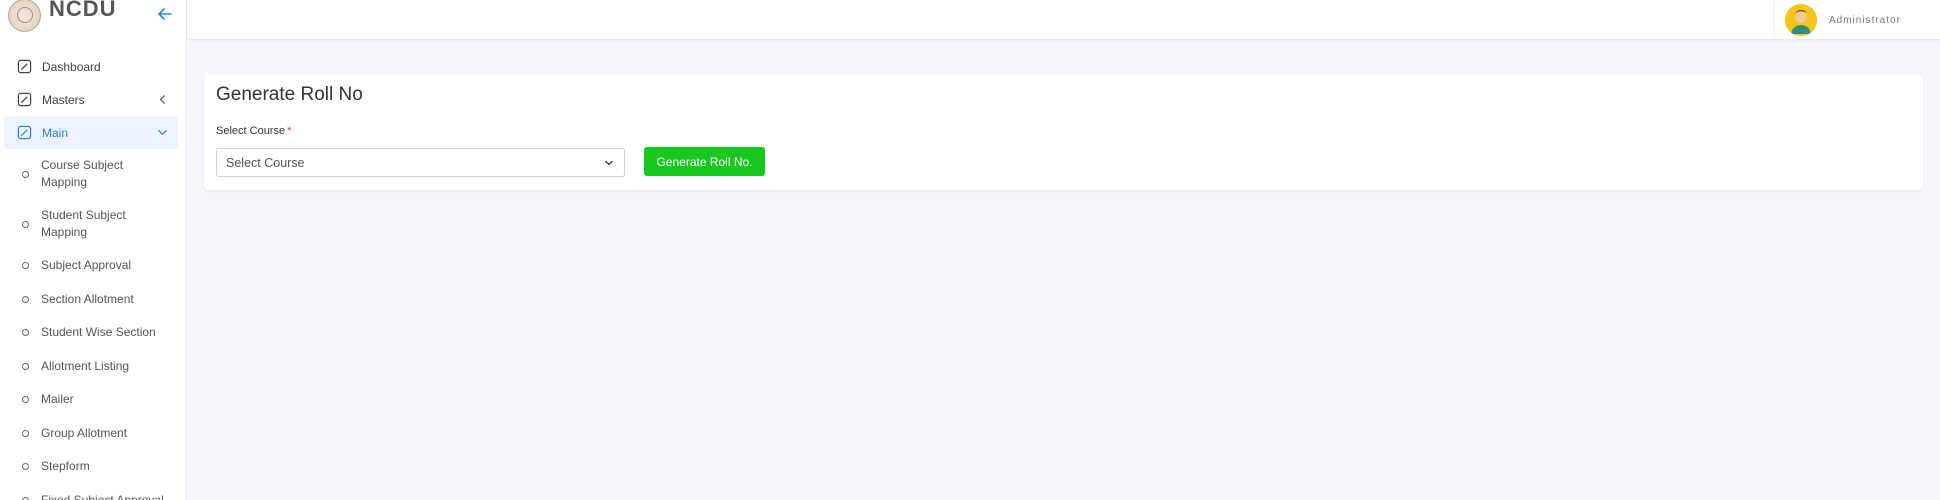 This screenshot has width=1940, height=500. What do you see at coordinates (93, 399) in the screenshot?
I see `submenu-item-mailer: Mailer` at bounding box center [93, 399].